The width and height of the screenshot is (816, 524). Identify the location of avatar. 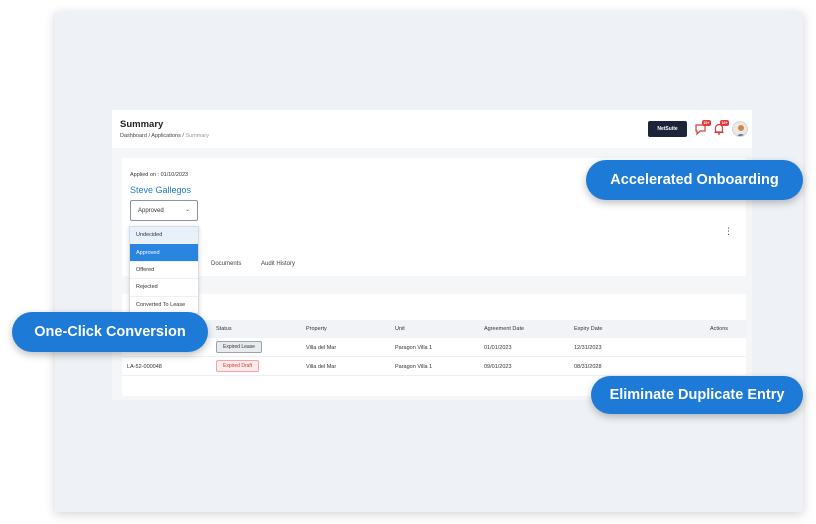
(740, 129).